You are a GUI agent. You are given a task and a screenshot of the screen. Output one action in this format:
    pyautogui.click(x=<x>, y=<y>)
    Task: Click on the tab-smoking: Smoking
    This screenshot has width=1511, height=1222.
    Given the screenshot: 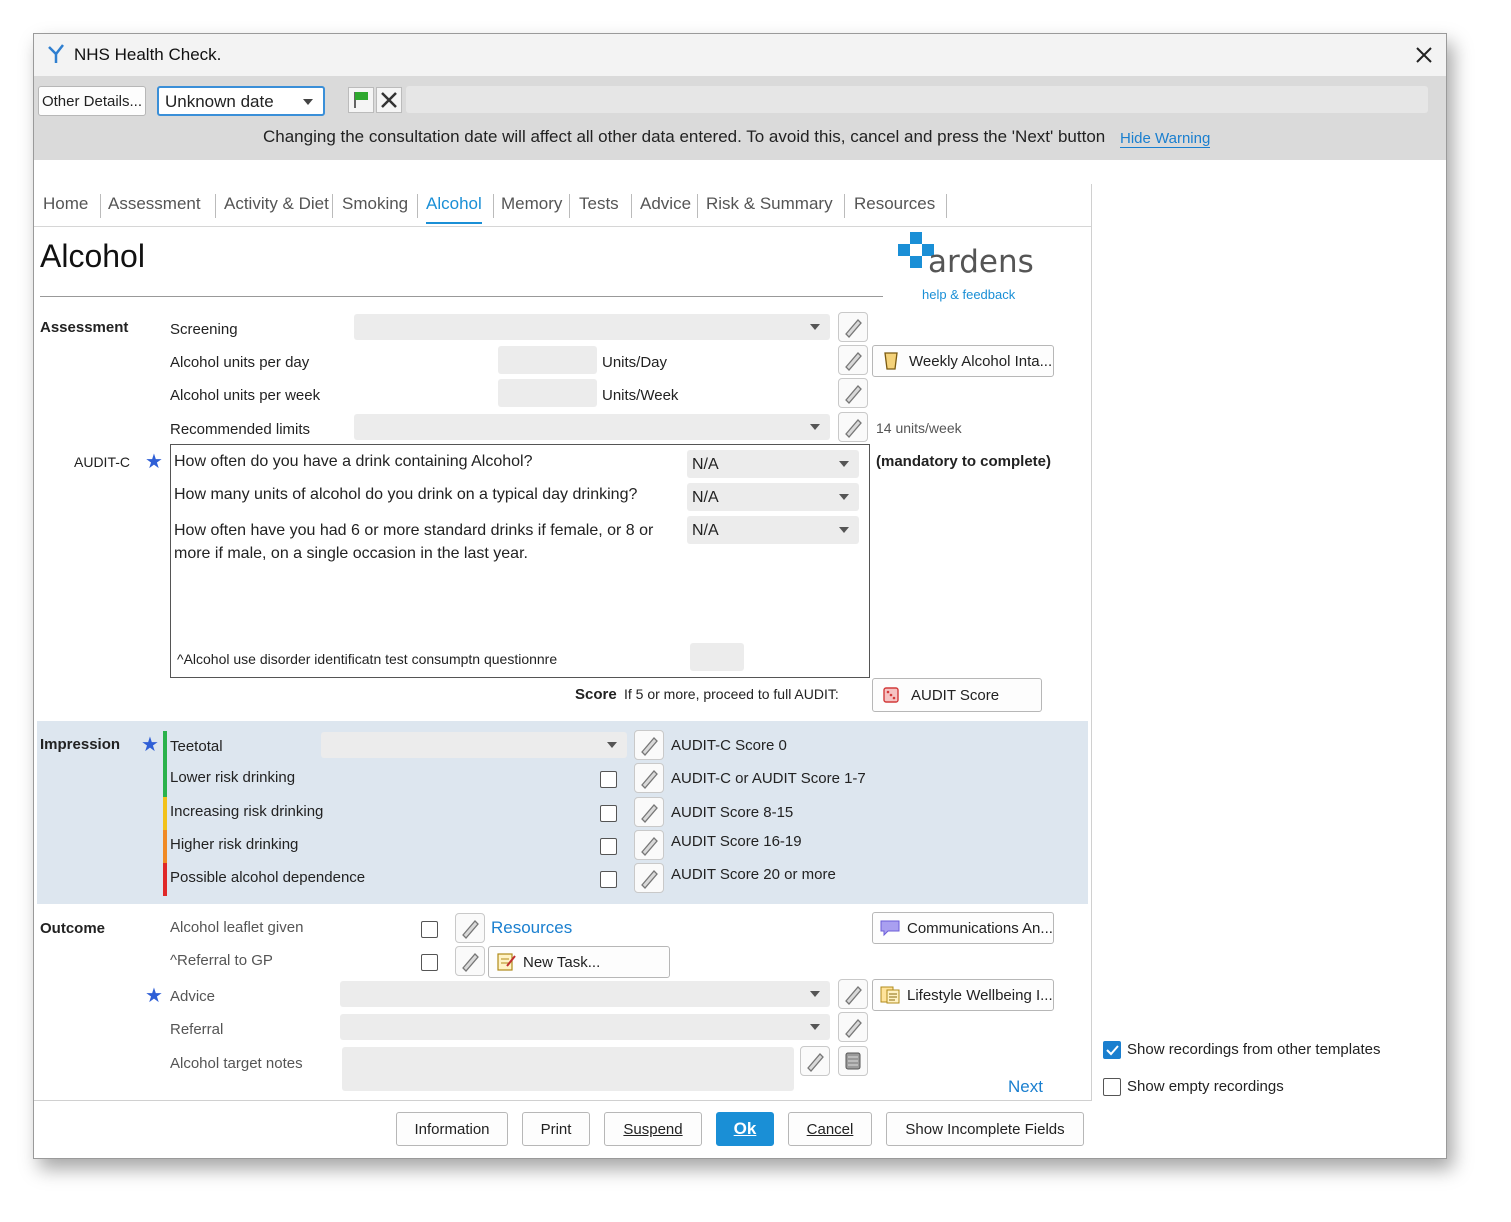 What is the action you would take?
    pyautogui.click(x=375, y=204)
    